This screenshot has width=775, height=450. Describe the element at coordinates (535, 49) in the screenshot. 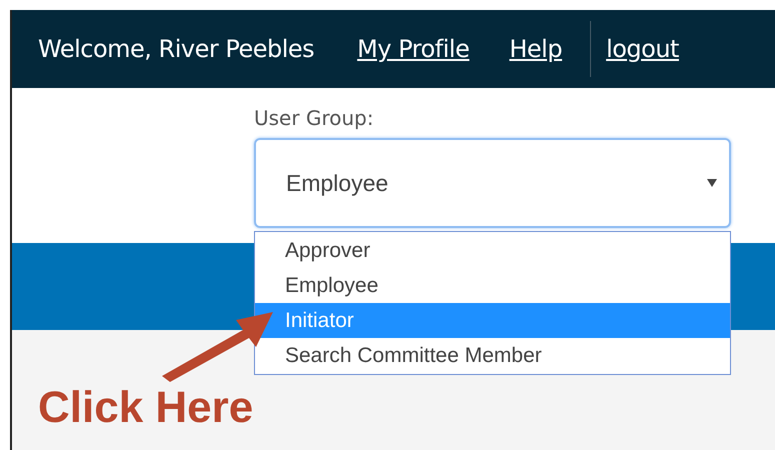

I see `header-link: Help` at that location.